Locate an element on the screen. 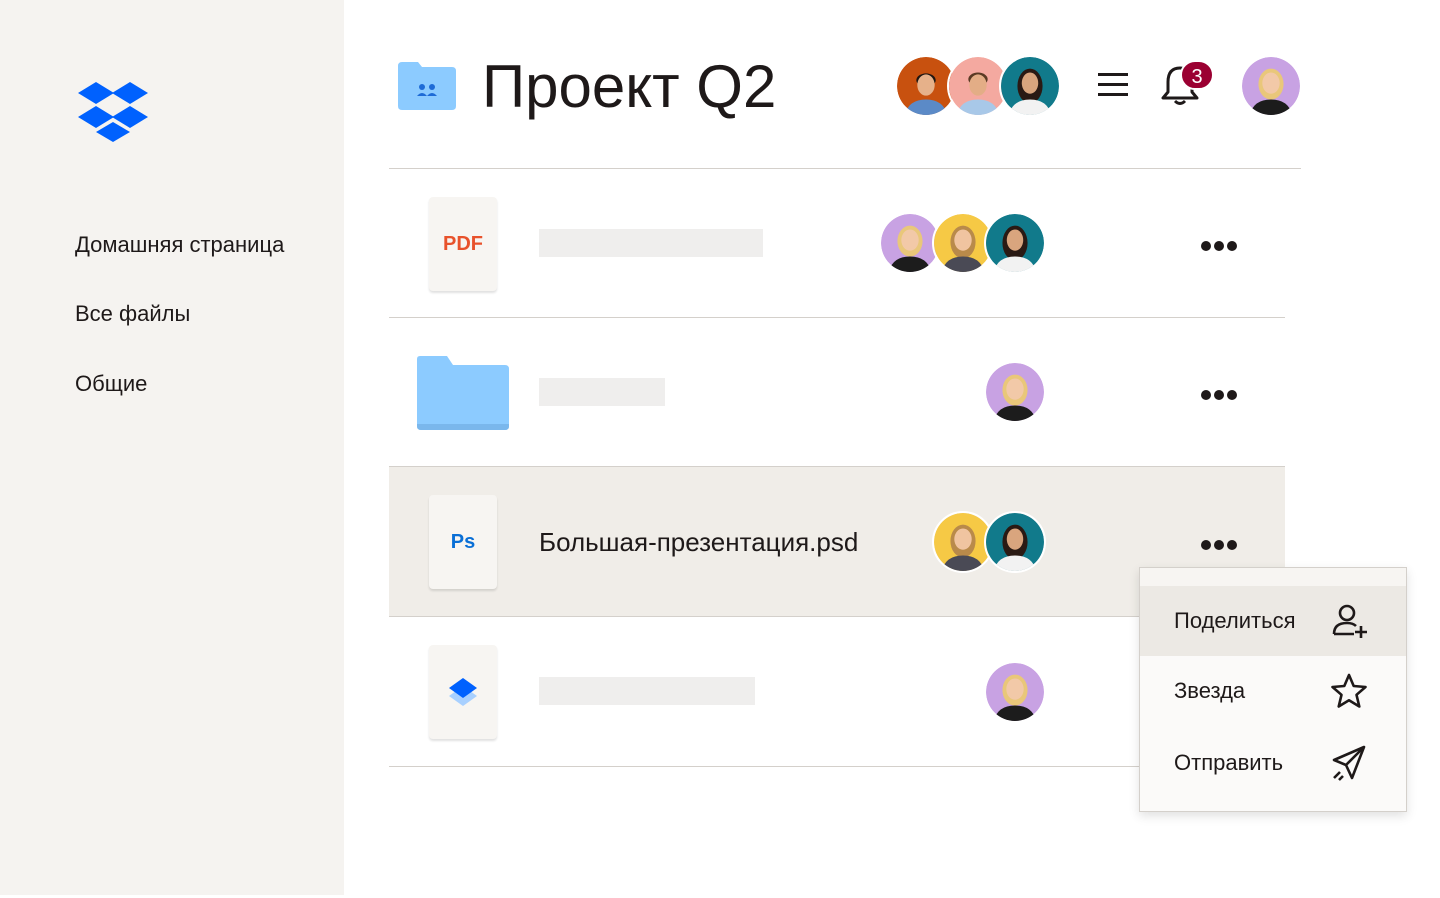 The height and width of the screenshot is (898, 1440). menu-item-share: Поделиться is located at coordinates (1273, 621).